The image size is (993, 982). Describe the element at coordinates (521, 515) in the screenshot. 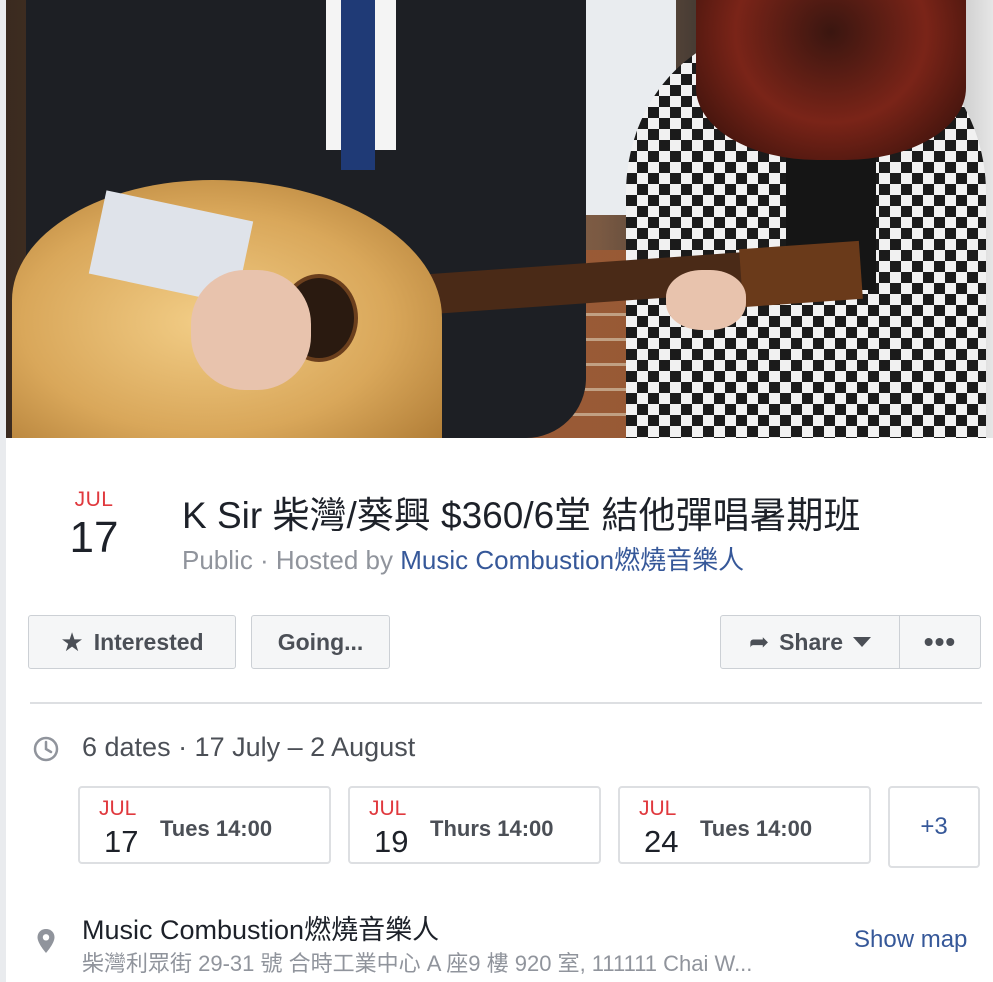

I see `event-title: K Sir 柴灣/葵興 $360/6堂 結他彈唱暑期班` at that location.